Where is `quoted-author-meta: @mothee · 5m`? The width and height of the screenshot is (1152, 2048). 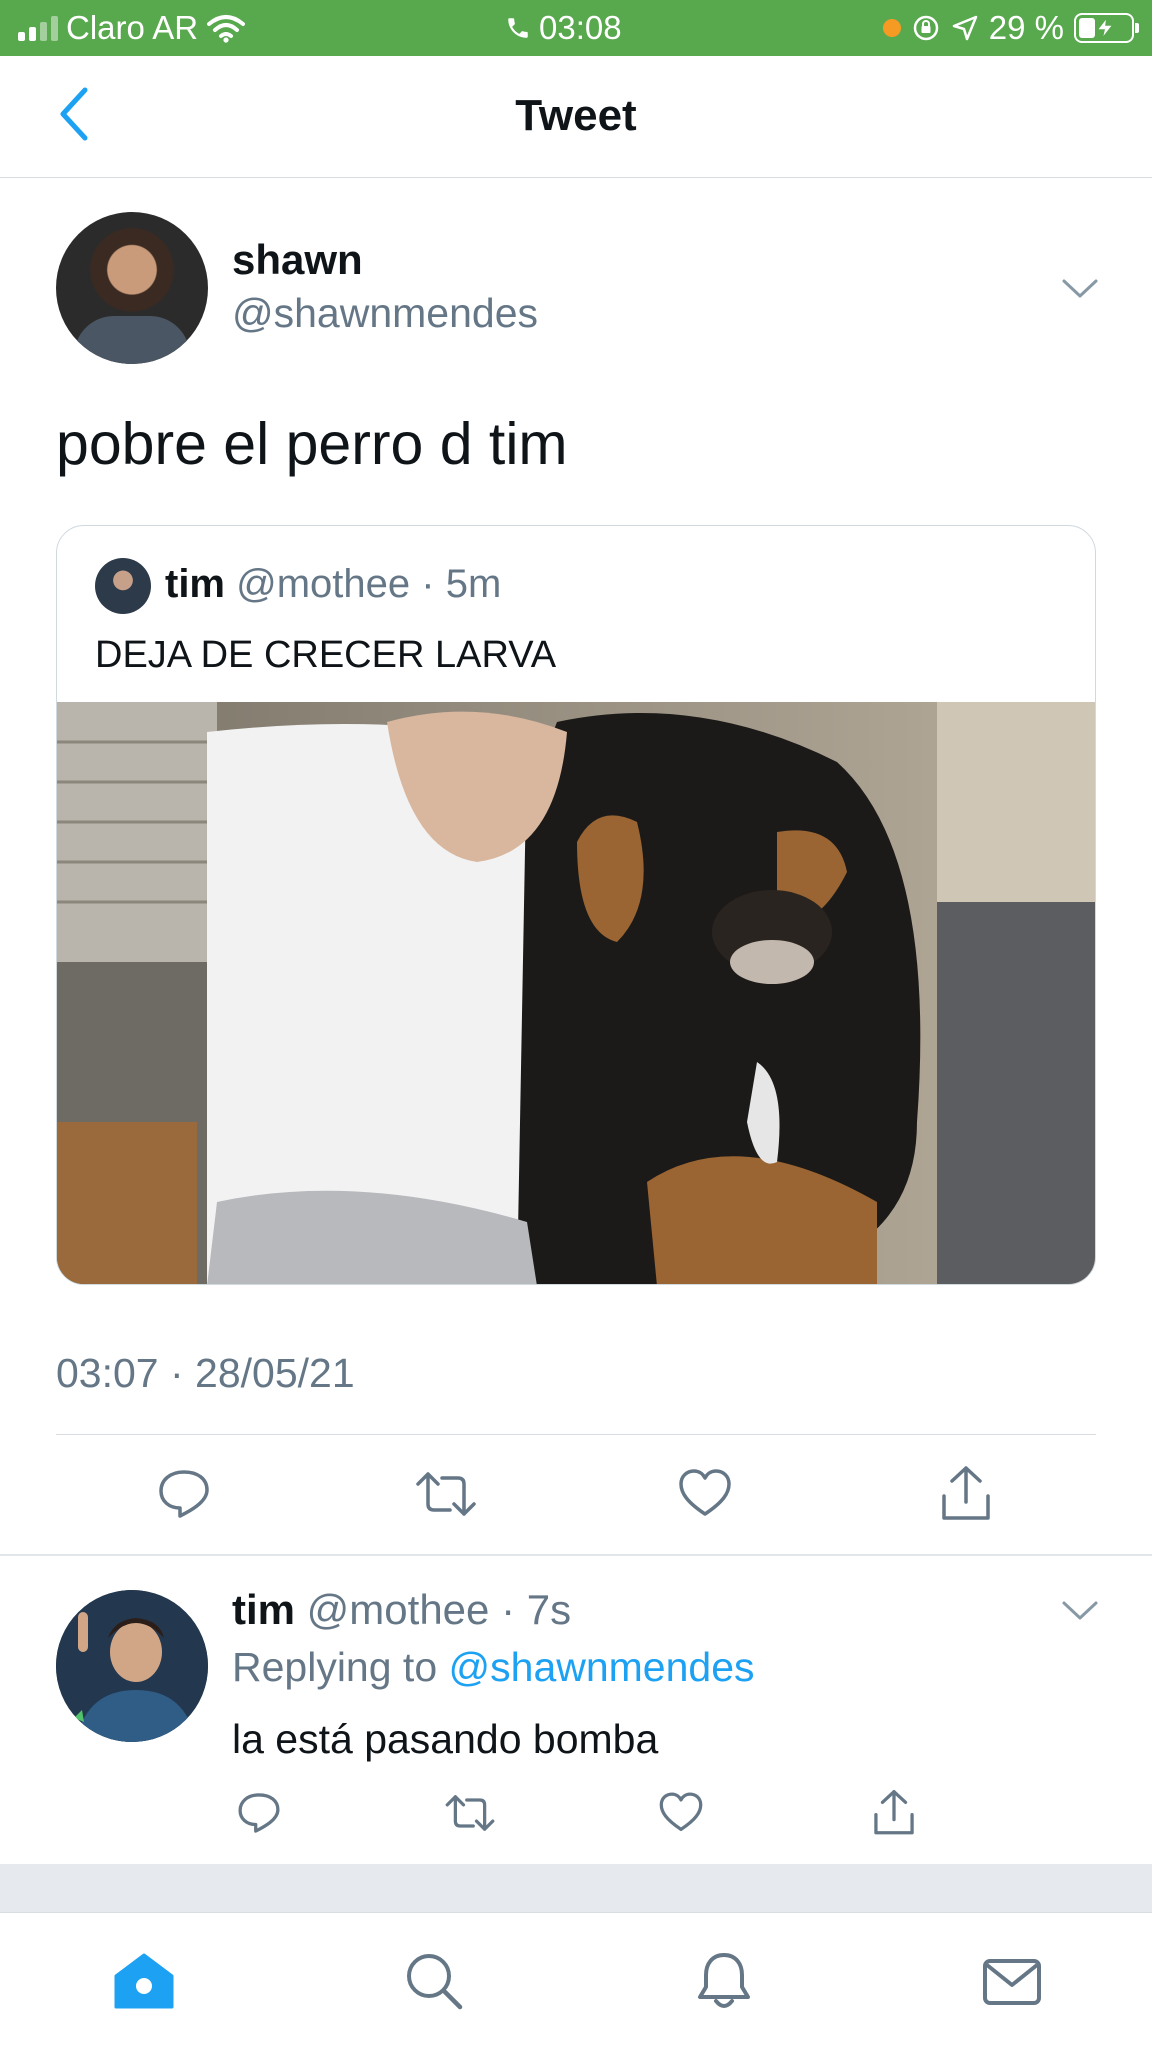 quoted-author-meta: @mothee · 5m is located at coordinates (369, 584).